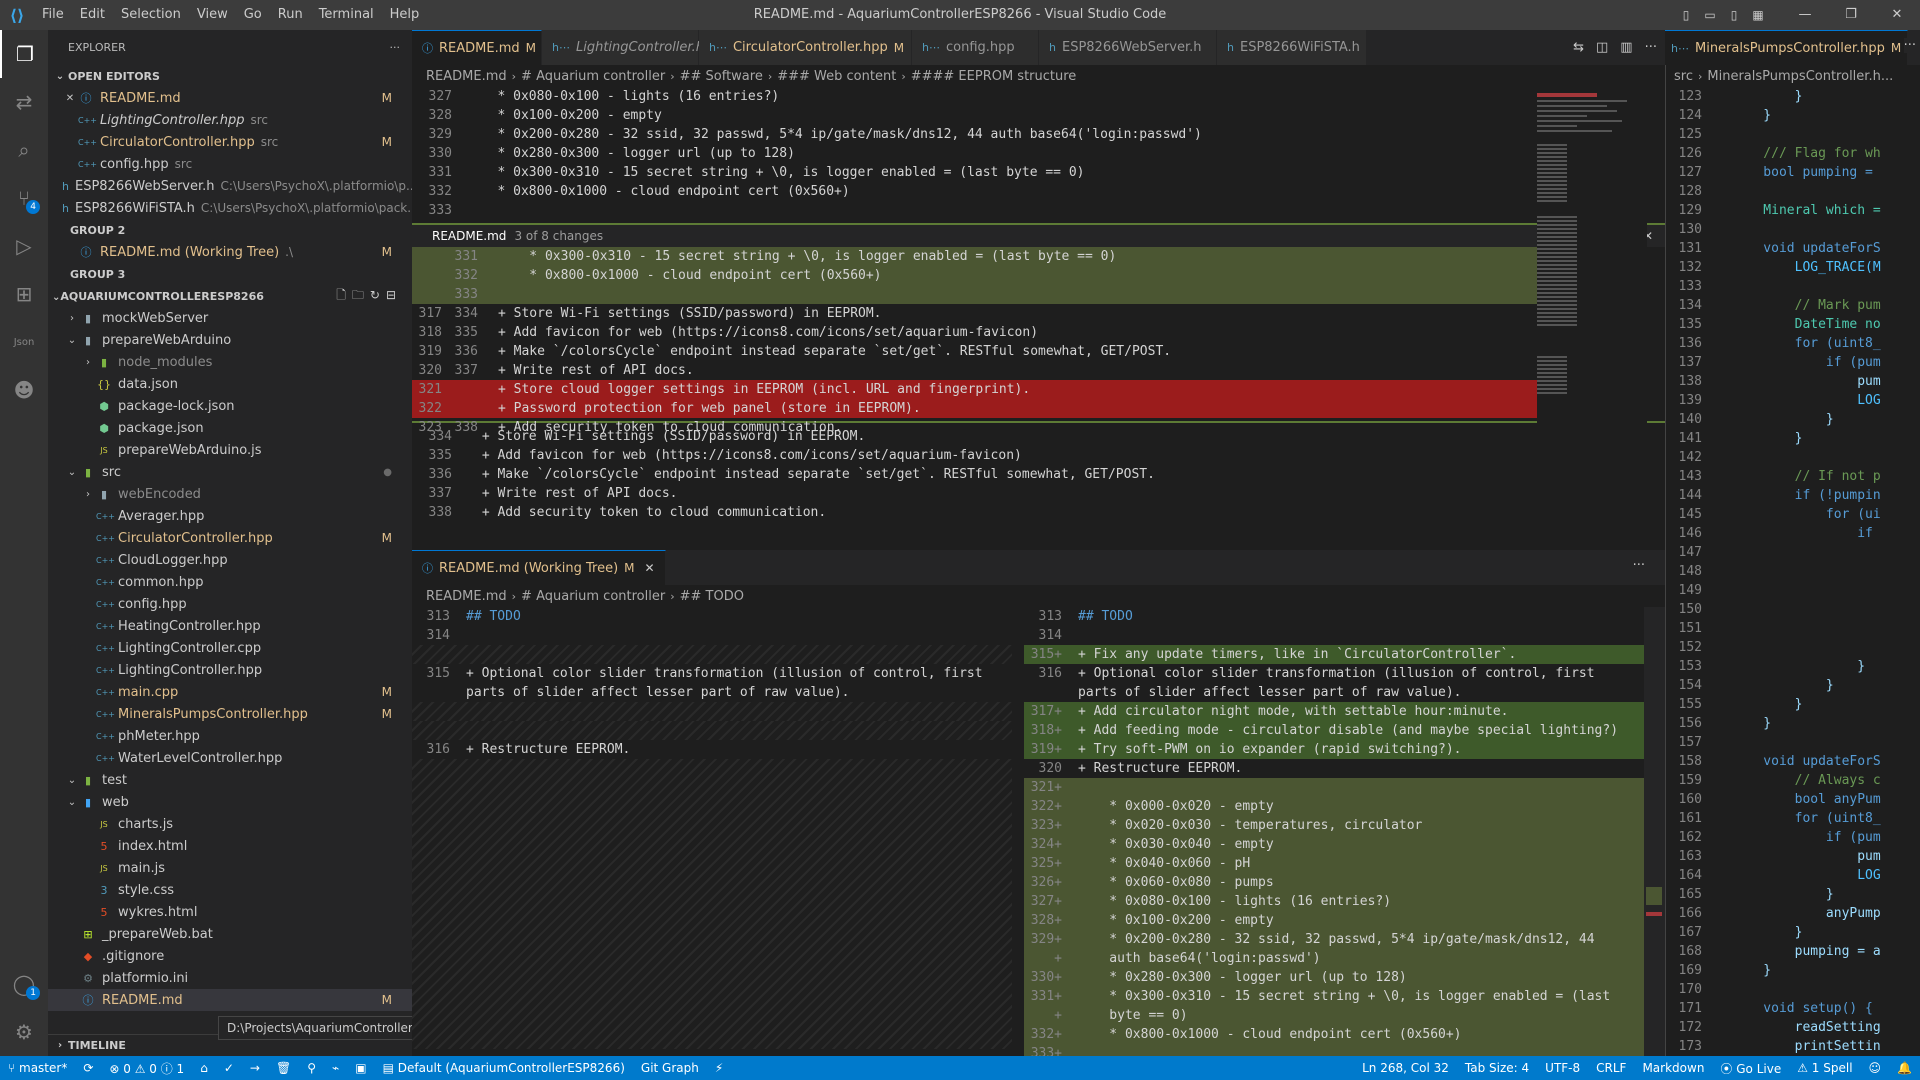 This screenshot has width=1920, height=1080. I want to click on open-preview-icon: ◫, so click(1602, 47).